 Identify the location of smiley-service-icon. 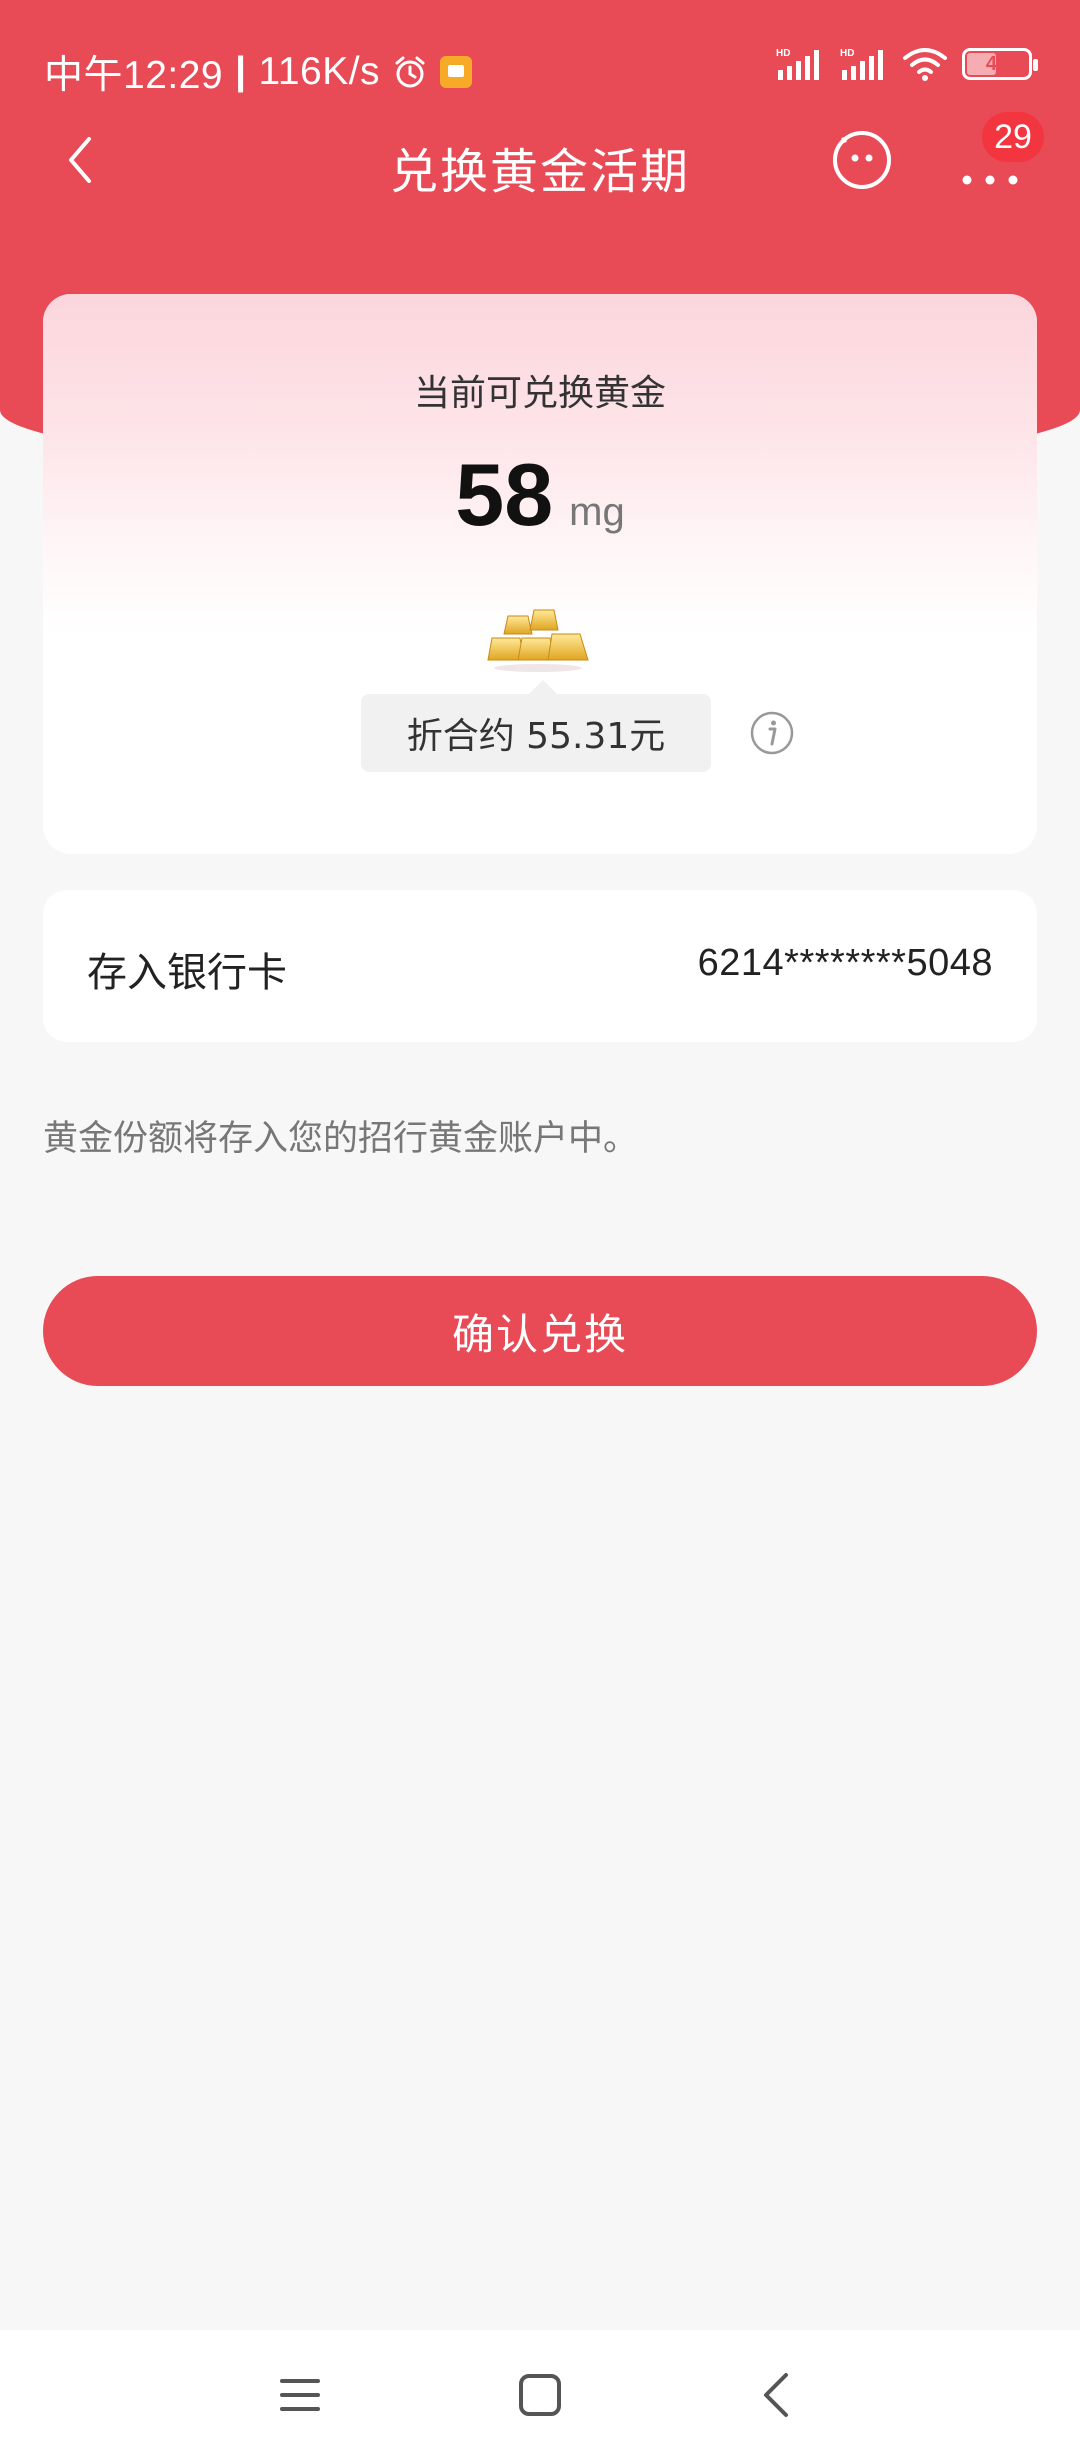
(862, 160).